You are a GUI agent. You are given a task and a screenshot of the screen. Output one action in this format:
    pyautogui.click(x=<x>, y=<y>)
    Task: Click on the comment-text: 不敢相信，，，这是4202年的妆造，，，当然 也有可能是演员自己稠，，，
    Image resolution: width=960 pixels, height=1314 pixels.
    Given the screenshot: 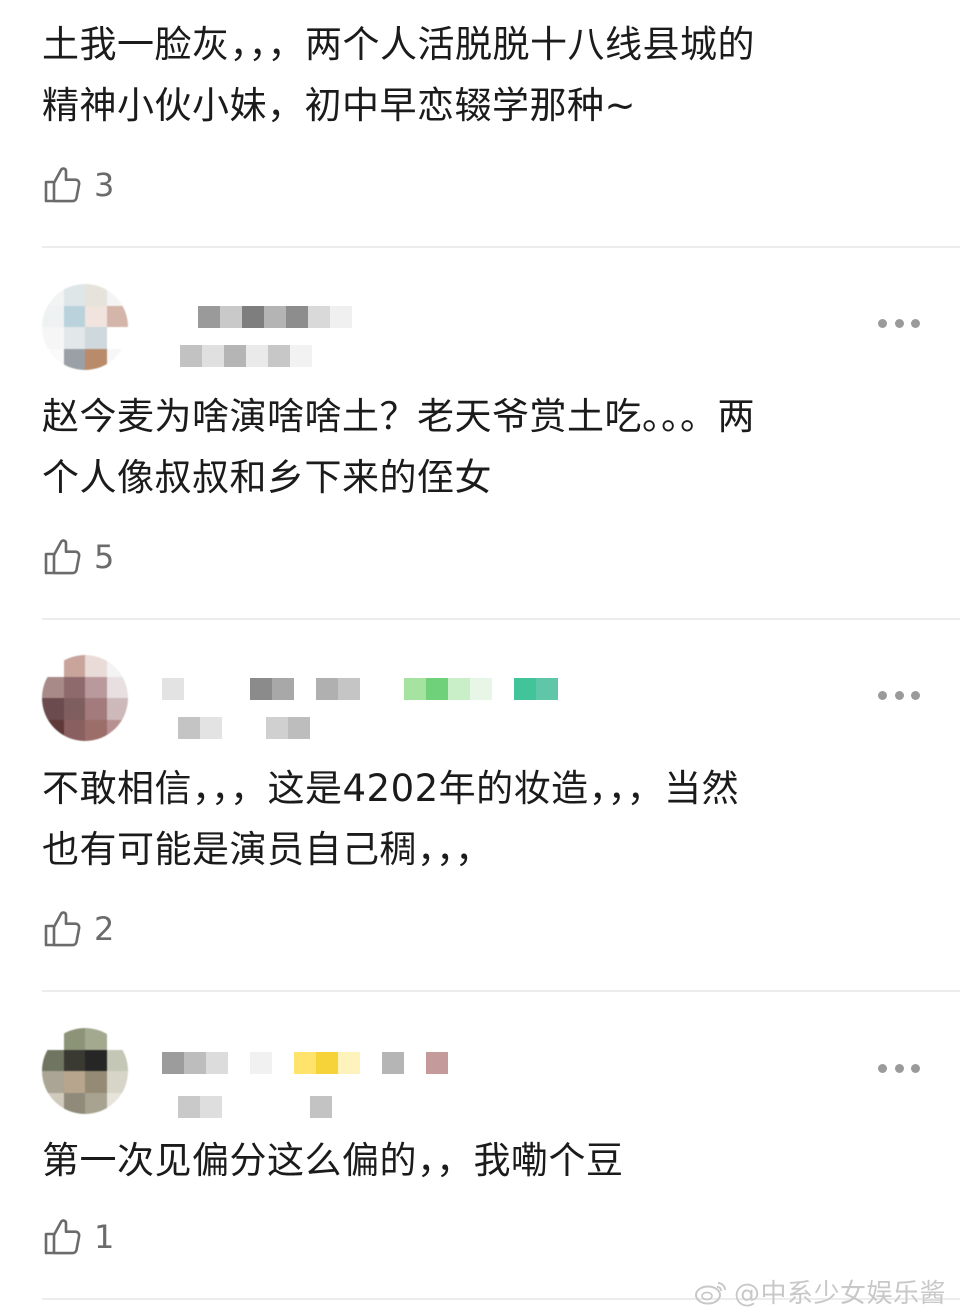 What is the action you would take?
    pyautogui.click(x=482, y=819)
    